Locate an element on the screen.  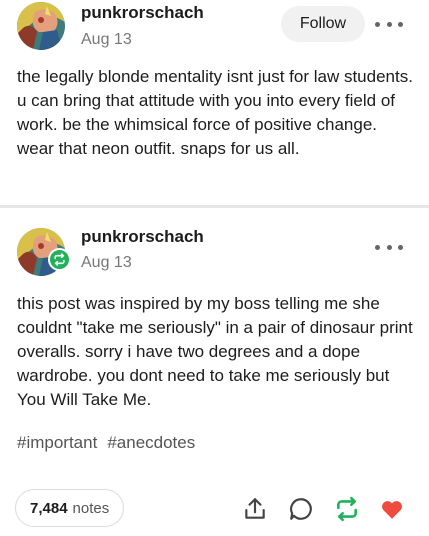
notes-label: notes is located at coordinates (91, 508).